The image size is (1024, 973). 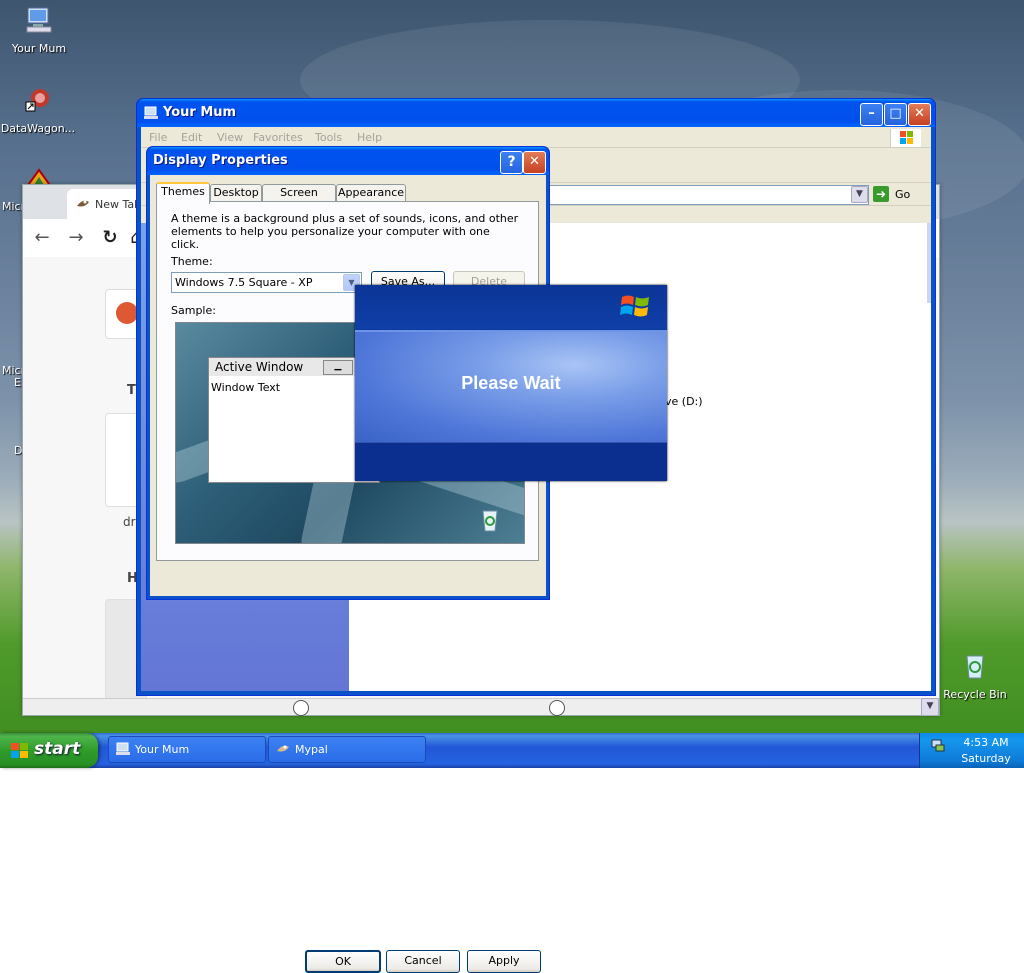 What do you see at coordinates (259, 367) in the screenshot?
I see `sample-window-title: Active Window` at bounding box center [259, 367].